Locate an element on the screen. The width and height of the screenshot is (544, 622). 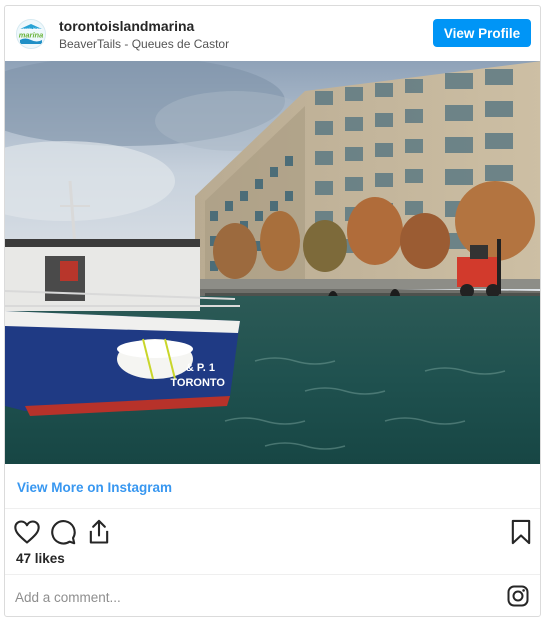
view-profile-button: View Profile is located at coordinates (482, 33).